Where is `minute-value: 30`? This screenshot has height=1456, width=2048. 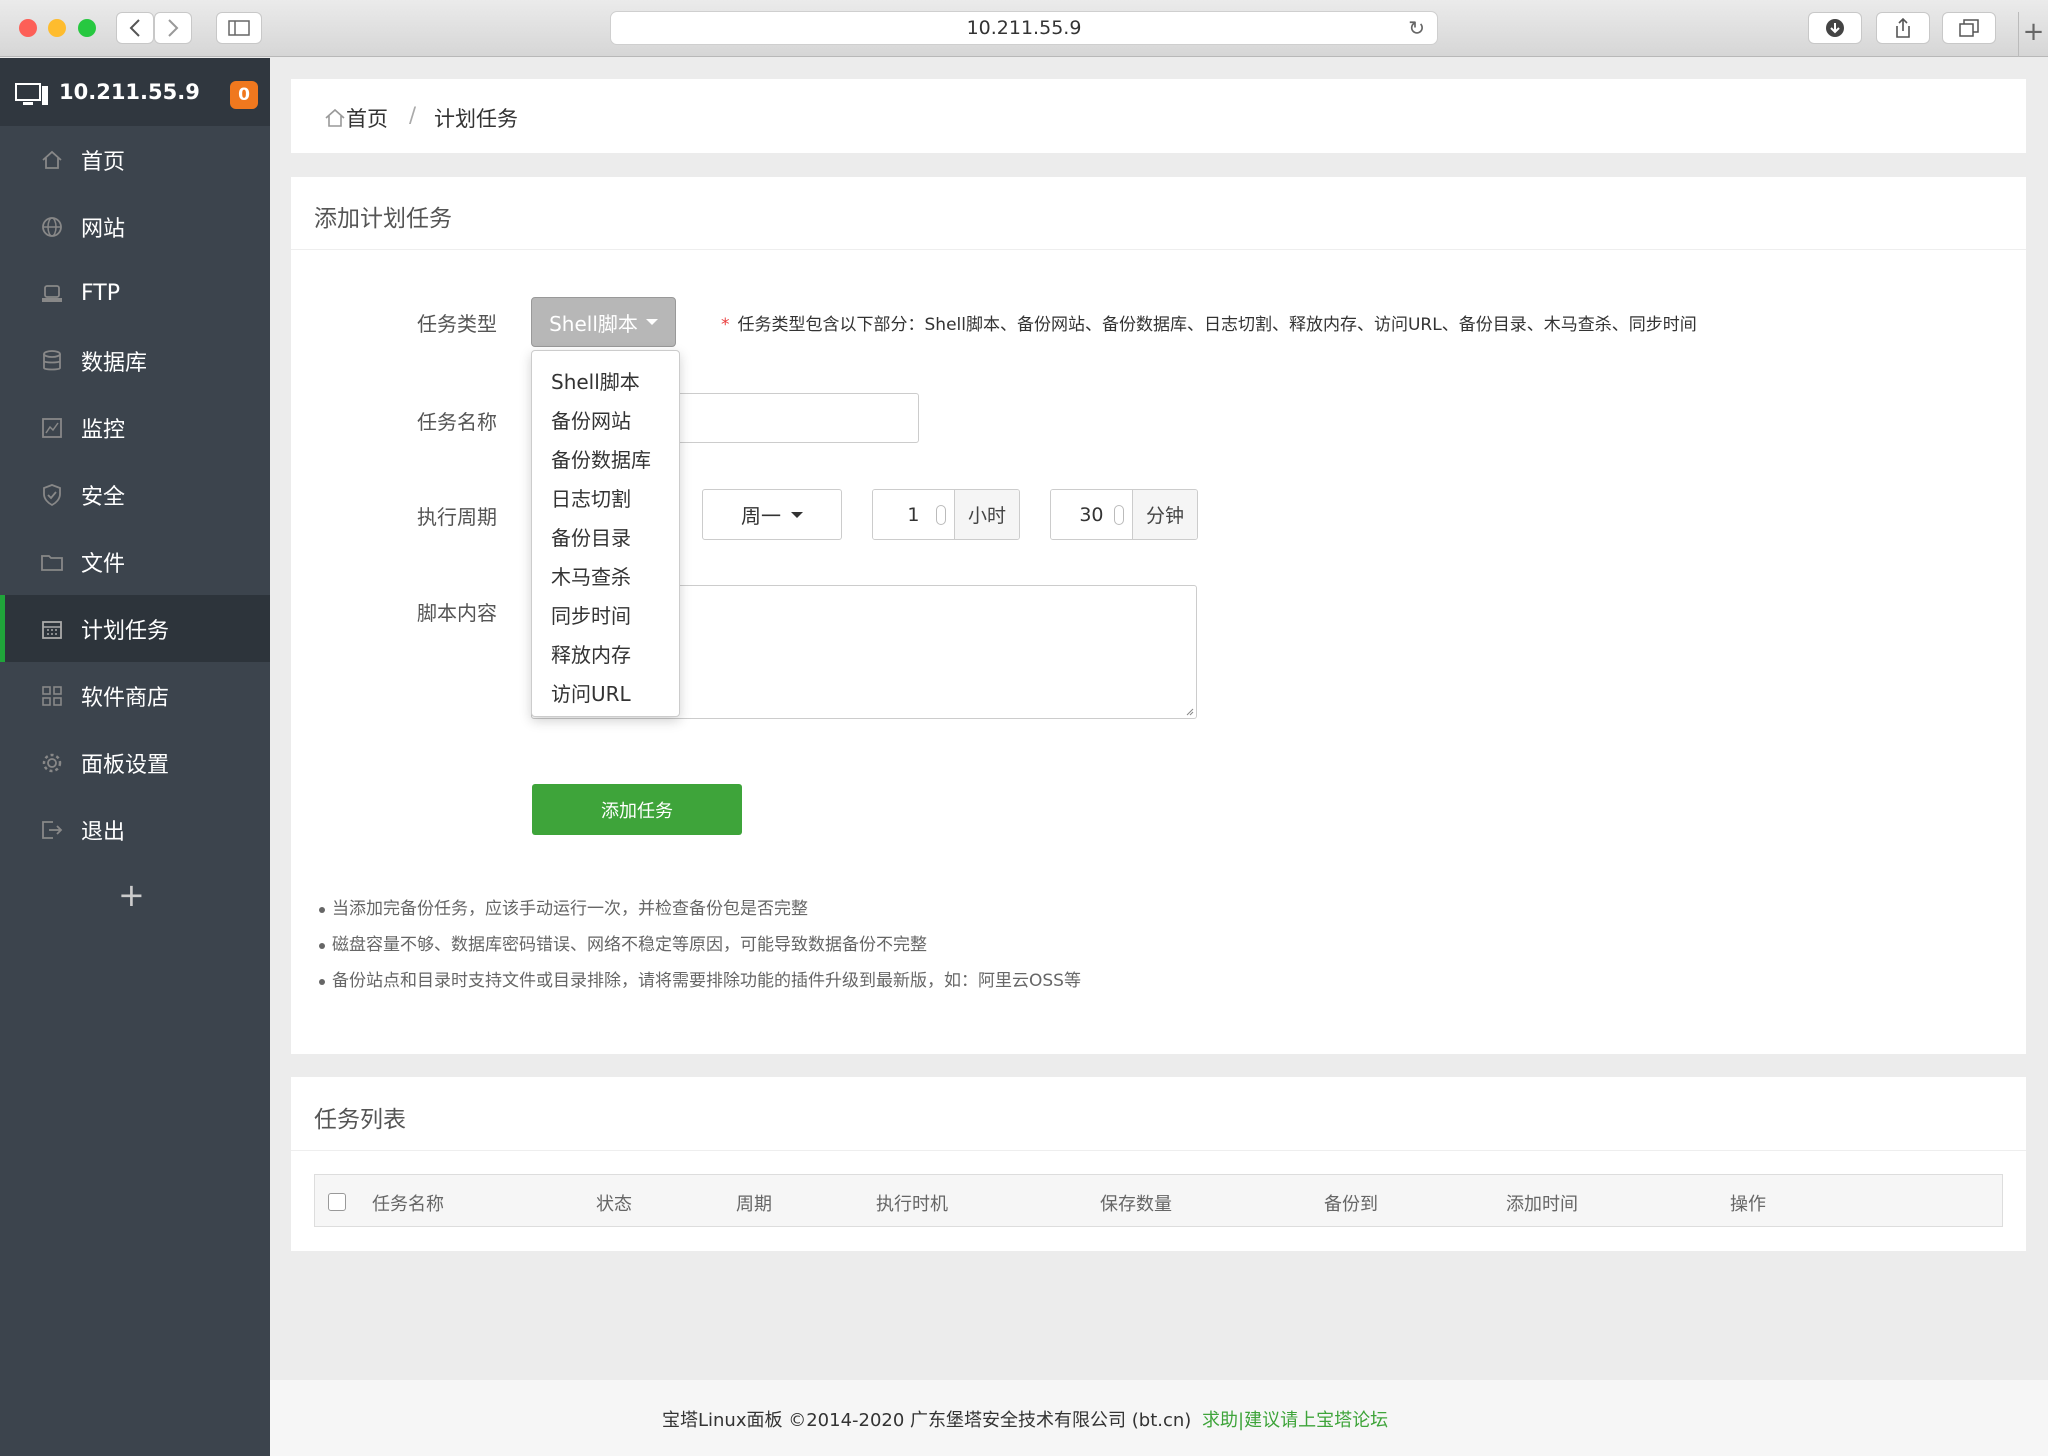
minute-value: 30 is located at coordinates (1091, 514).